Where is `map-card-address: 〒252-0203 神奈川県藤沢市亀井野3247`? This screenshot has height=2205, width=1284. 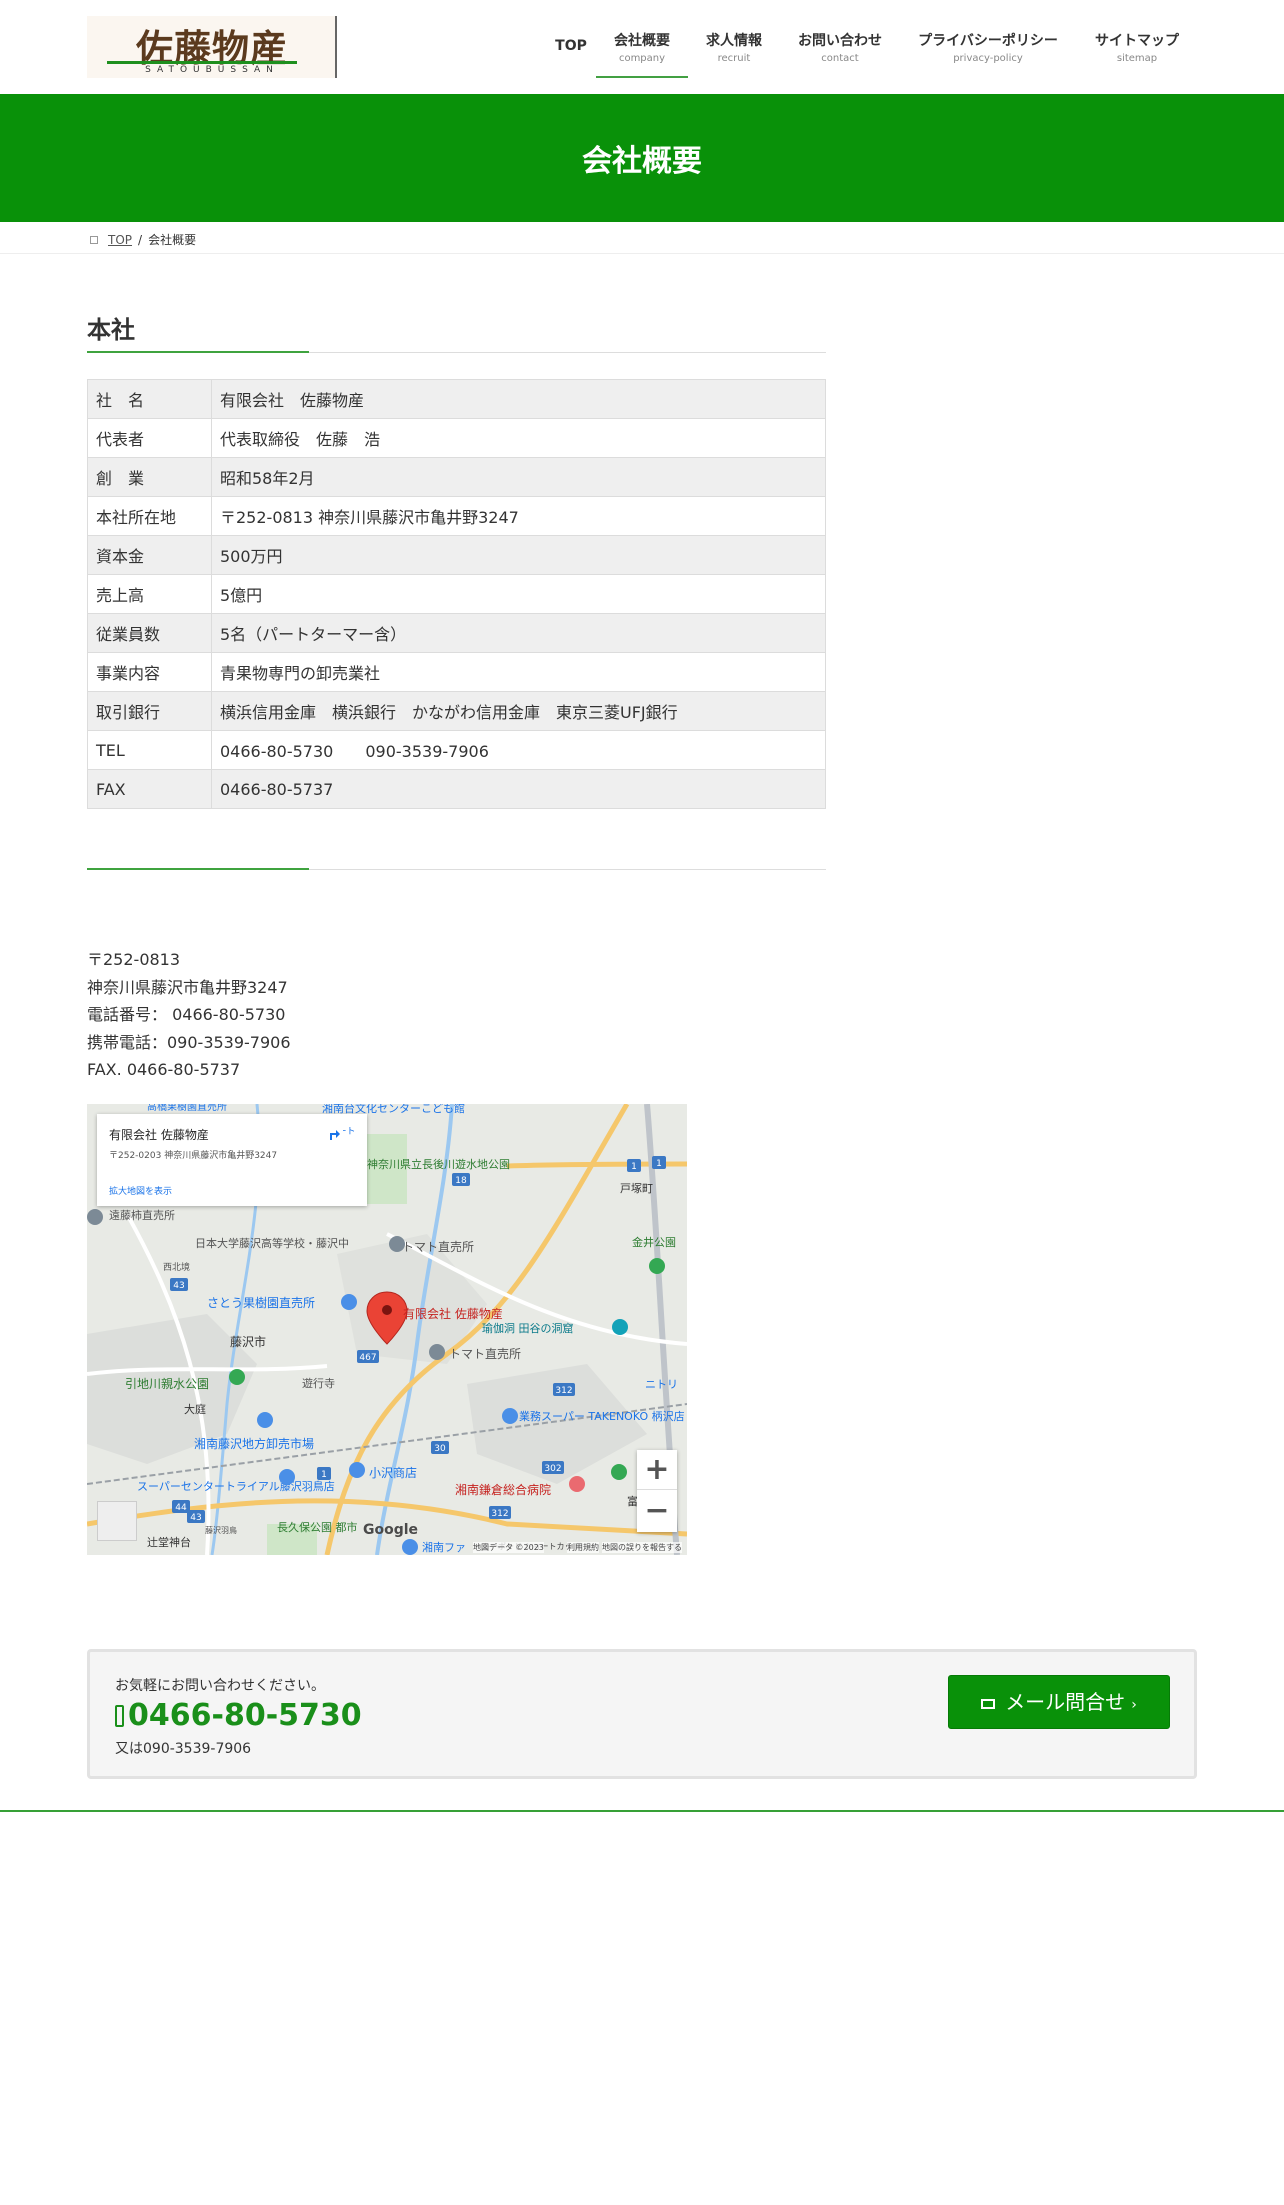
map-card-address: 〒252-0203 神奈川県藤沢市亀井野3247 is located at coordinates (193, 1156).